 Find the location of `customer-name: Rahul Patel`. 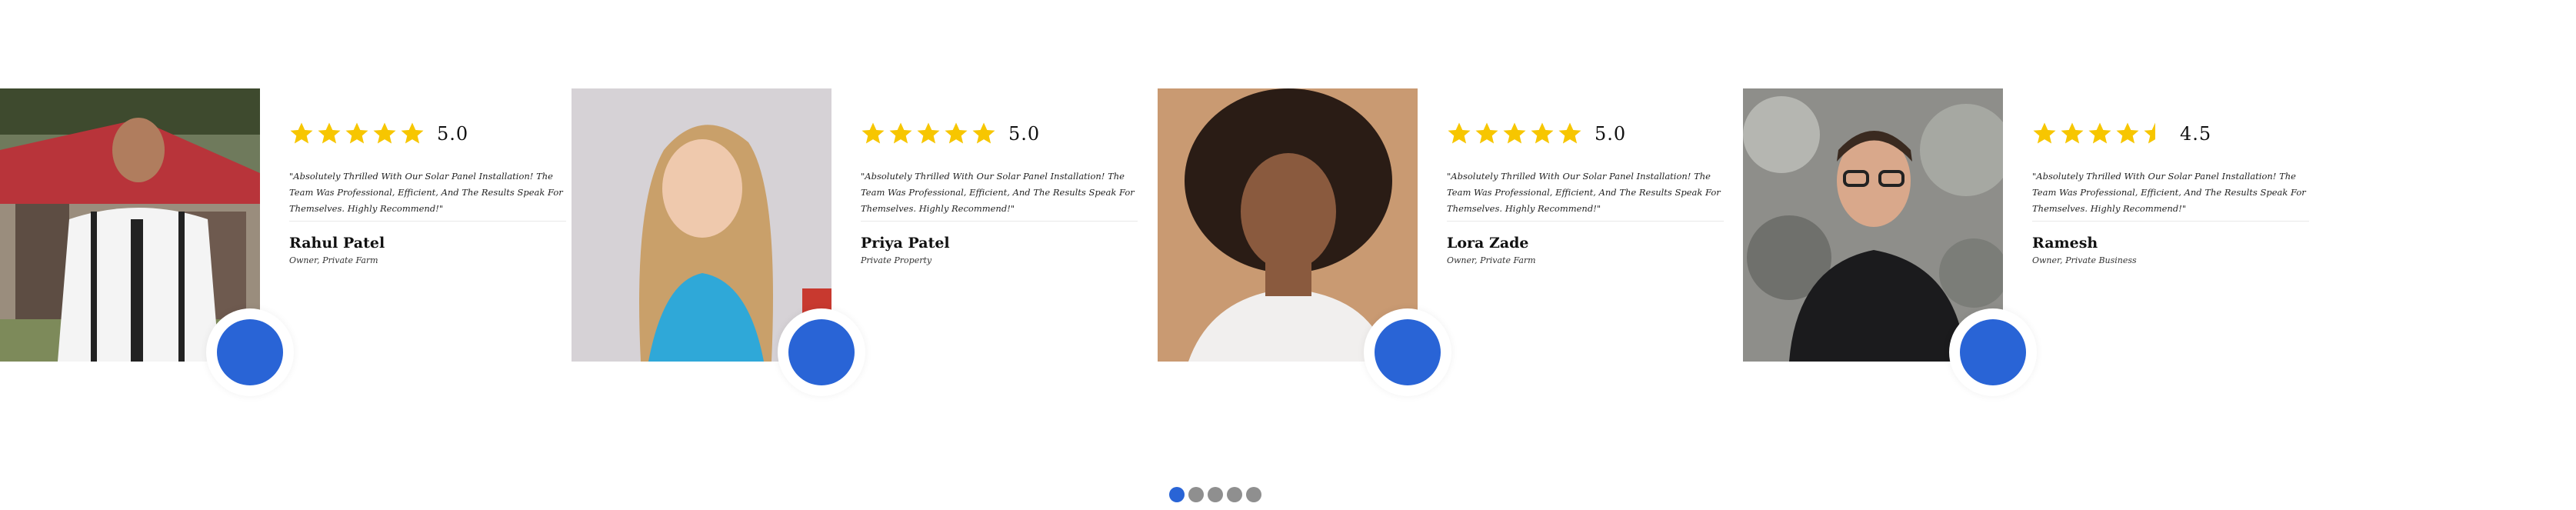

customer-name: Rahul Patel is located at coordinates (337, 244).